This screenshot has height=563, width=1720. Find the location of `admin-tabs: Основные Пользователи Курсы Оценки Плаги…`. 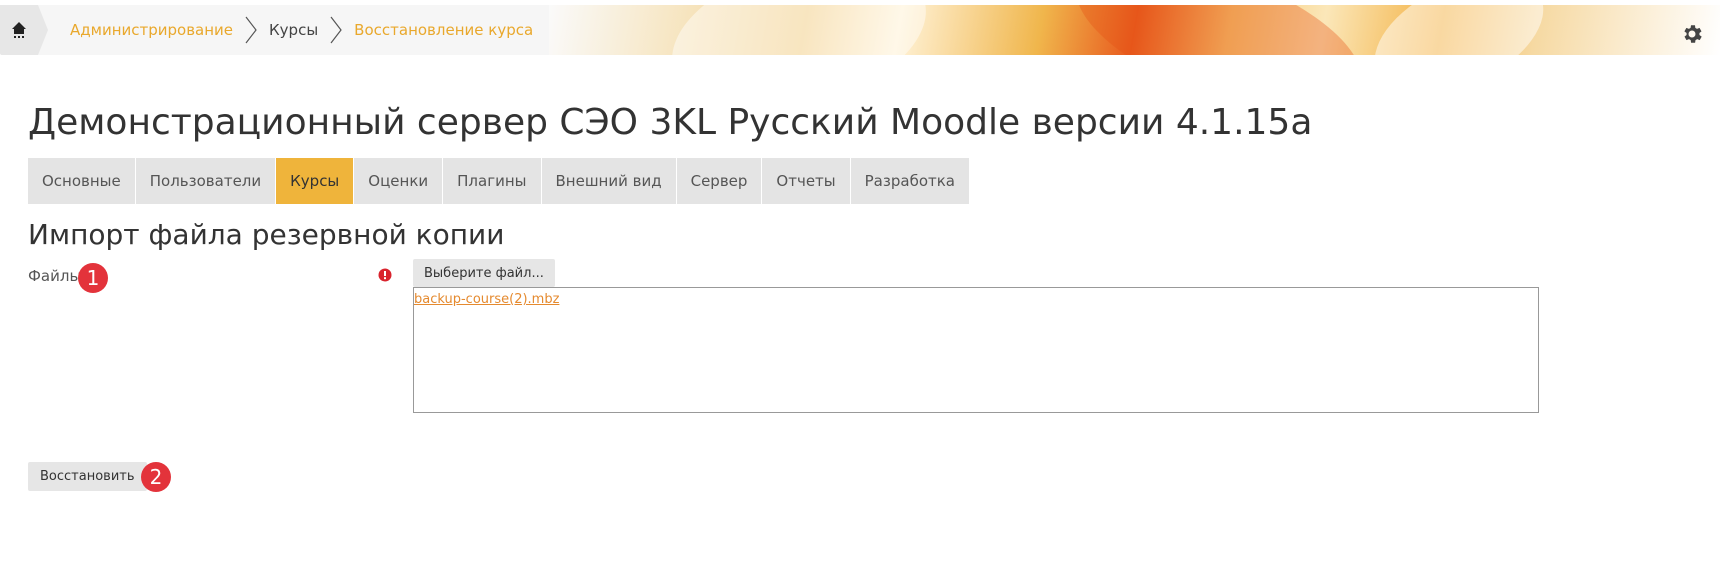

admin-tabs: Основные Пользователи Курсы Оценки Плаги… is located at coordinates (499, 181).